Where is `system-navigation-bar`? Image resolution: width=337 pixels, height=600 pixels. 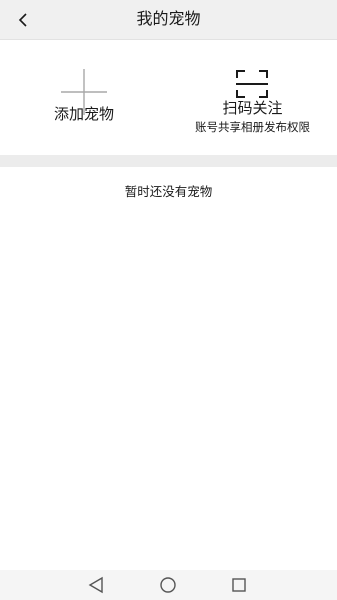 system-navigation-bar is located at coordinates (168, 585).